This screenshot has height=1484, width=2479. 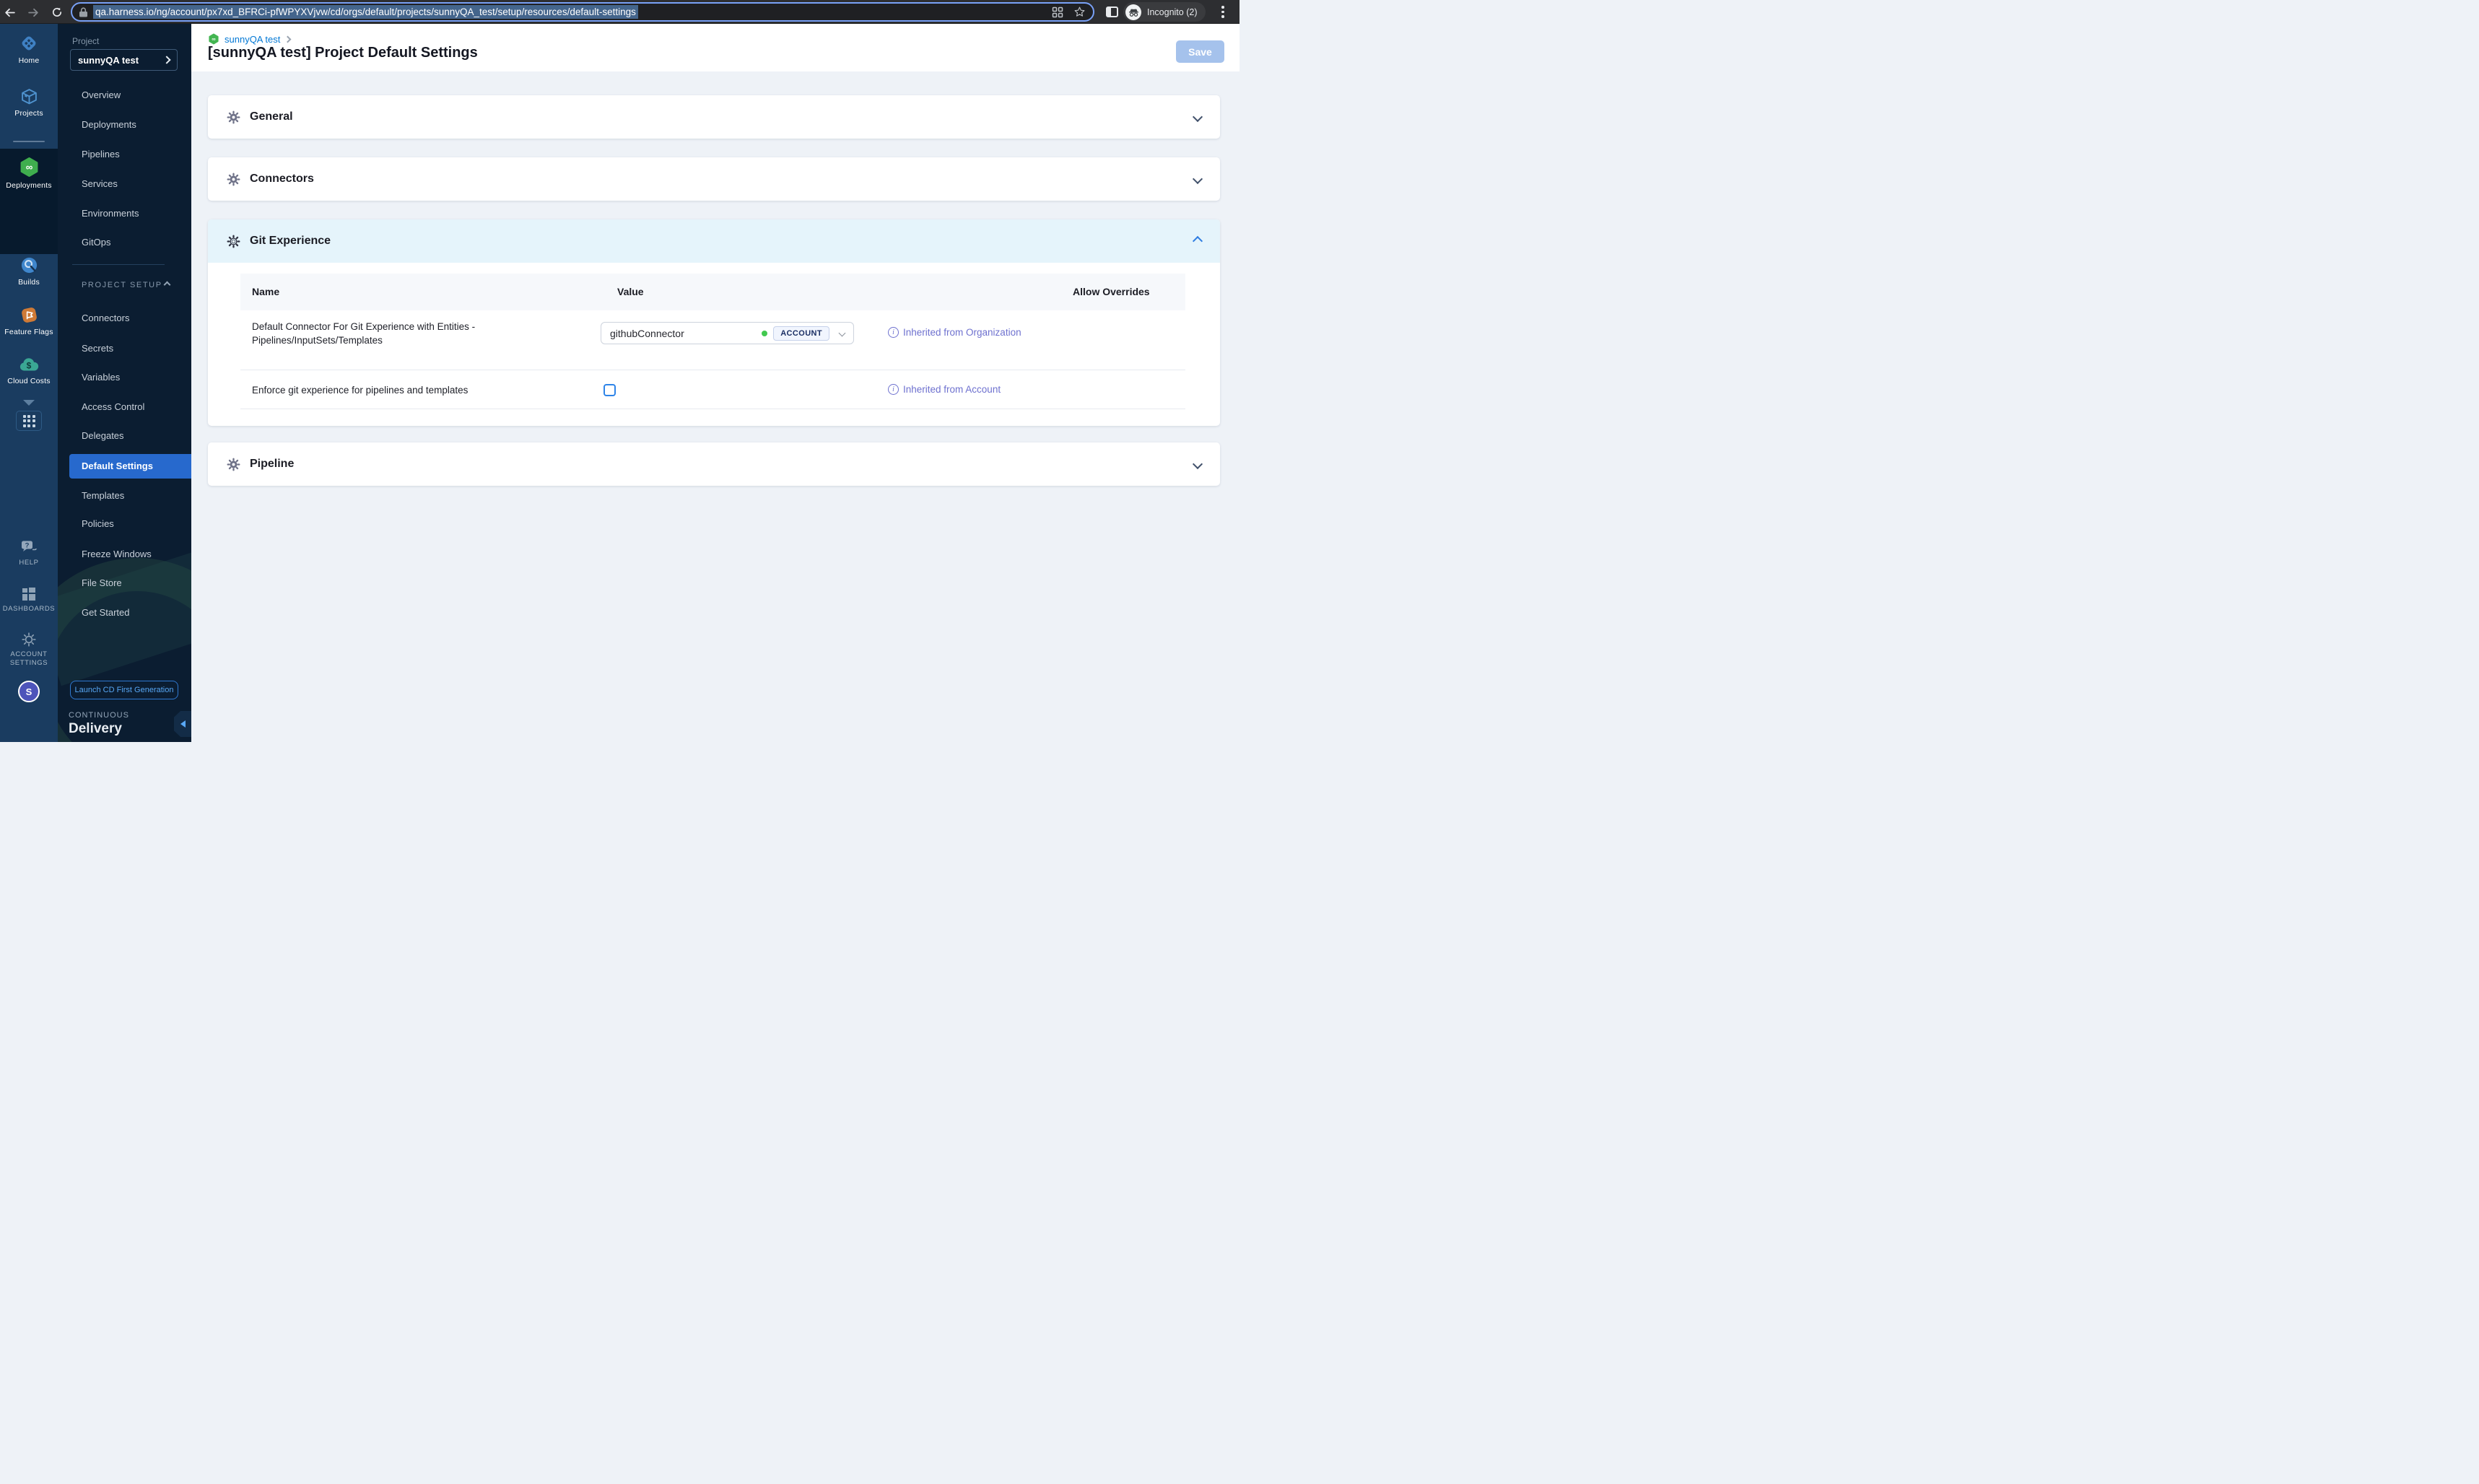 I want to click on section-title: General, so click(x=271, y=116).